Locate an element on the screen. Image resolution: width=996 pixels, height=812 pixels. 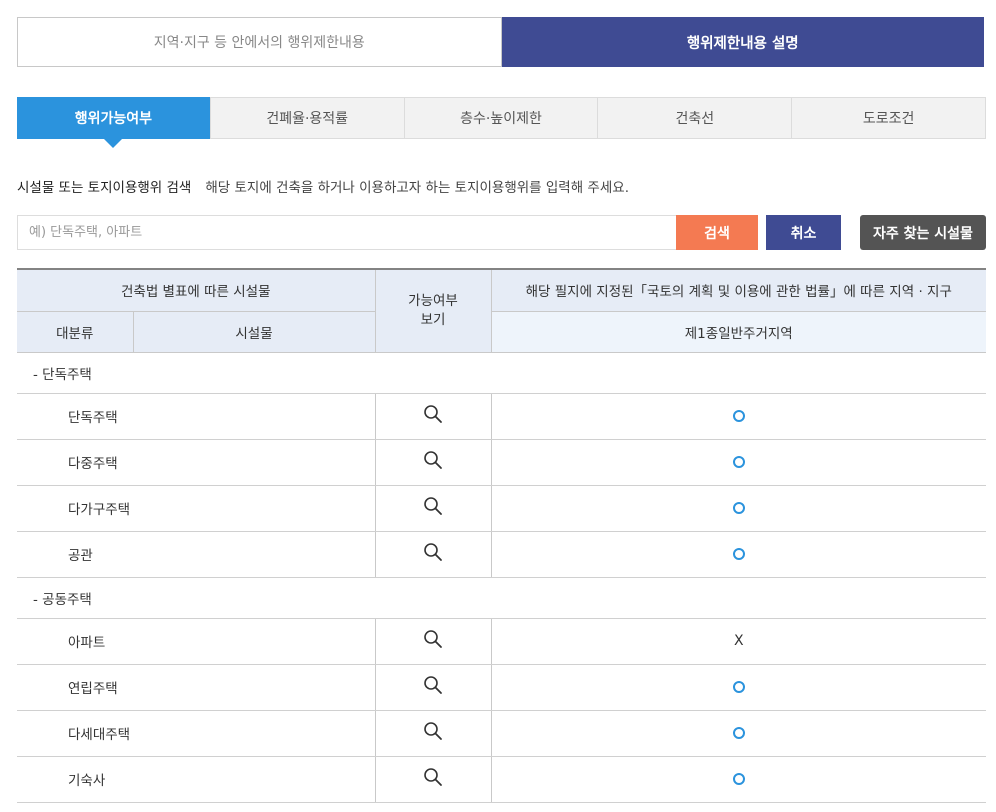
table-row: 아파트 X is located at coordinates (501, 641).